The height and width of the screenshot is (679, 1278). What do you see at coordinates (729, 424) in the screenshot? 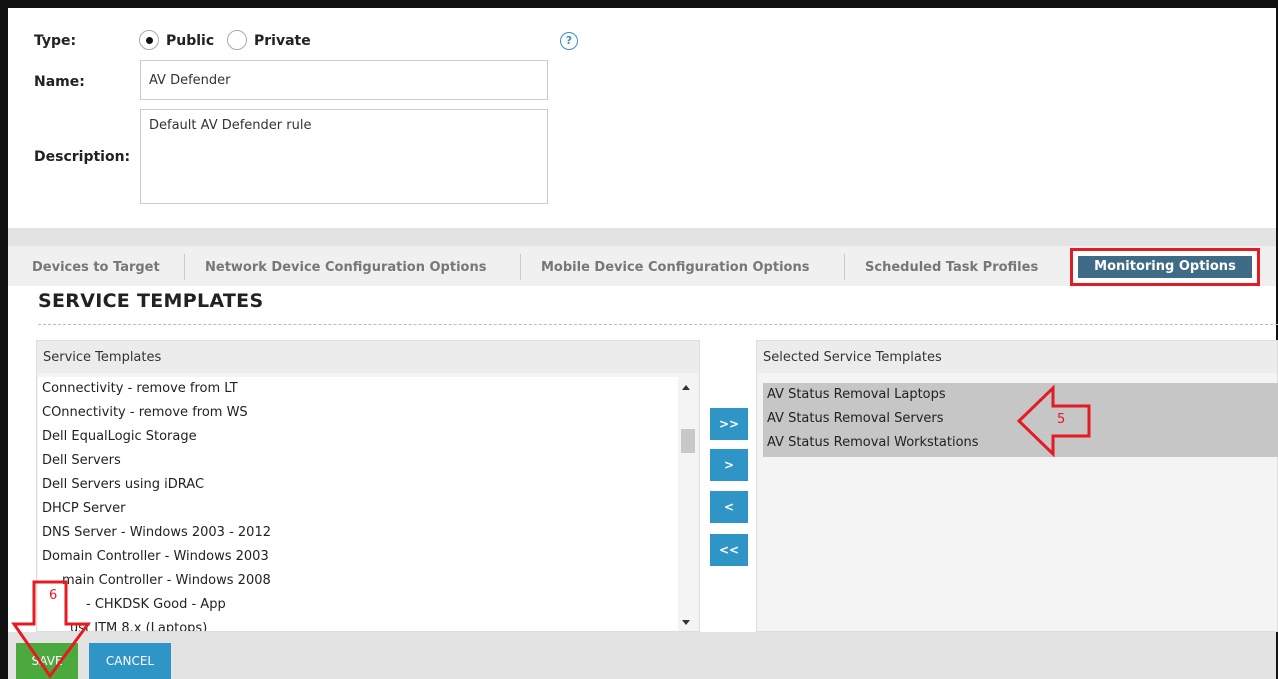
I see `add-all-button: >>` at bounding box center [729, 424].